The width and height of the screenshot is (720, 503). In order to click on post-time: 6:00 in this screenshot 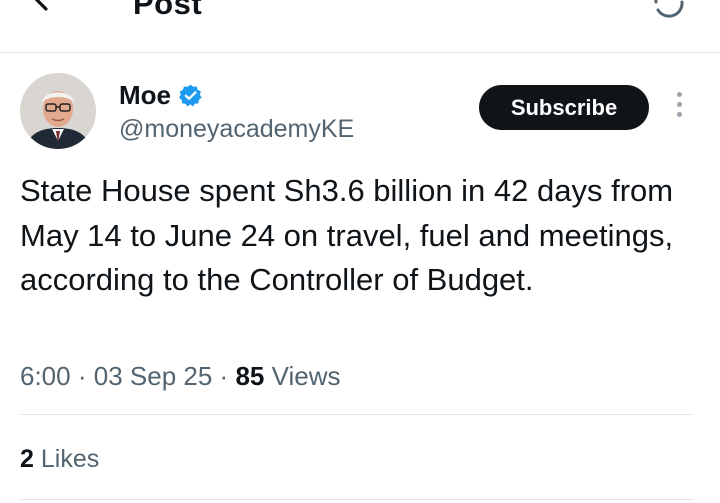, I will do `click(45, 376)`.